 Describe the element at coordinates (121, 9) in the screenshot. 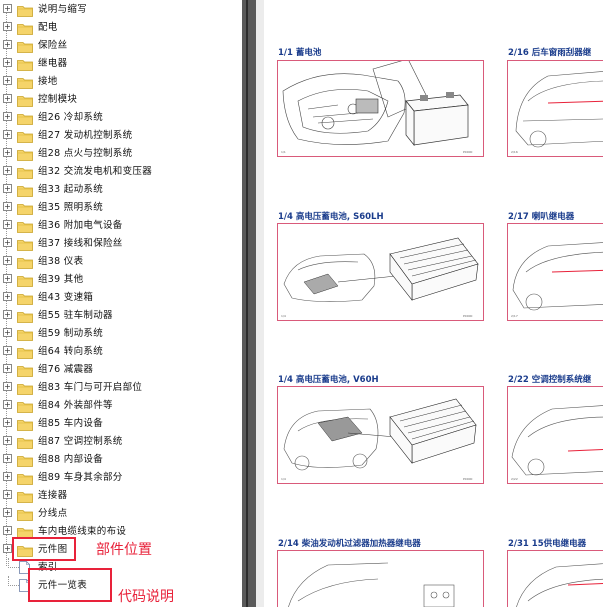

I see `tree-item: + 说明与缩写` at that location.